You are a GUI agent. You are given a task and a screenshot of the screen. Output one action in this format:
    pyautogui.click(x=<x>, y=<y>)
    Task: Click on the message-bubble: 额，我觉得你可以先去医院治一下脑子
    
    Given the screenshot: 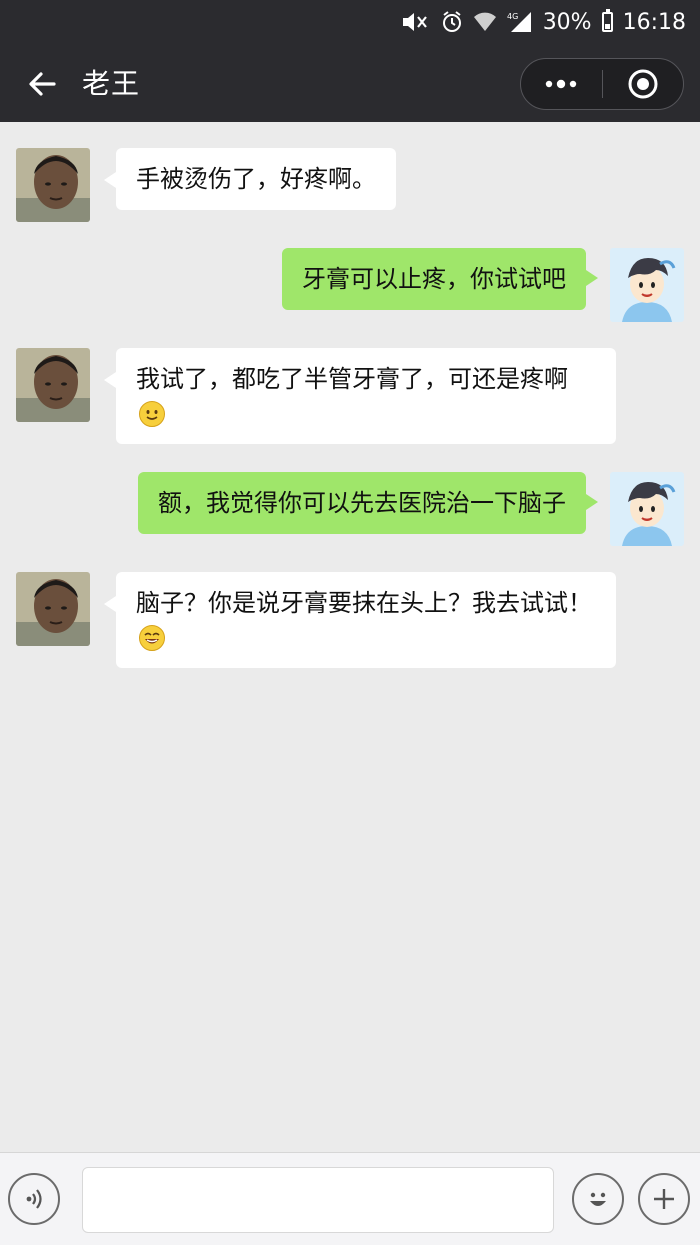 What is the action you would take?
    pyautogui.click(x=368, y=503)
    